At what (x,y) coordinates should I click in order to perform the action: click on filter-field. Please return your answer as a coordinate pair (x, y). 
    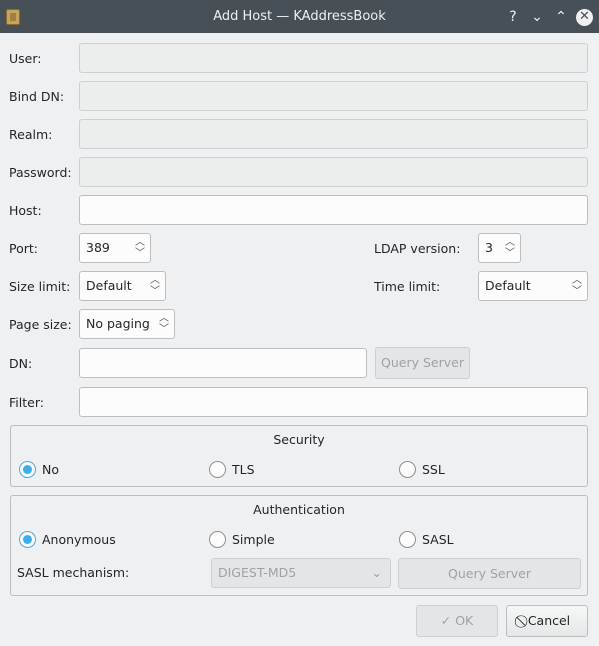
    Looking at the image, I should click on (333, 402).